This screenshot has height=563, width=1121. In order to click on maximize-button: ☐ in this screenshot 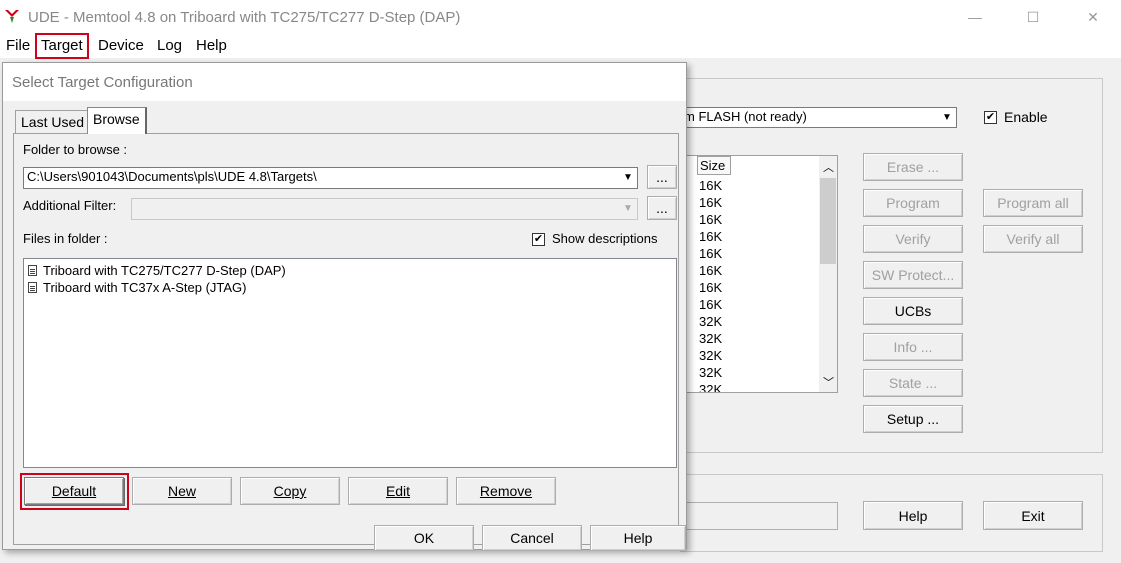, I will do `click(1033, 17)`.